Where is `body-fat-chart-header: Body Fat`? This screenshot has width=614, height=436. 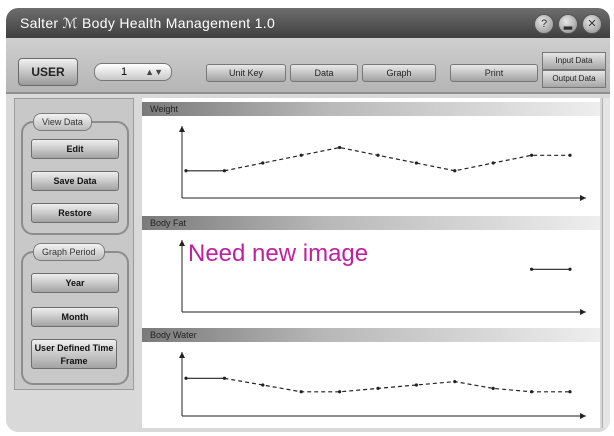 body-fat-chart-header: Body Fat is located at coordinates (371, 223).